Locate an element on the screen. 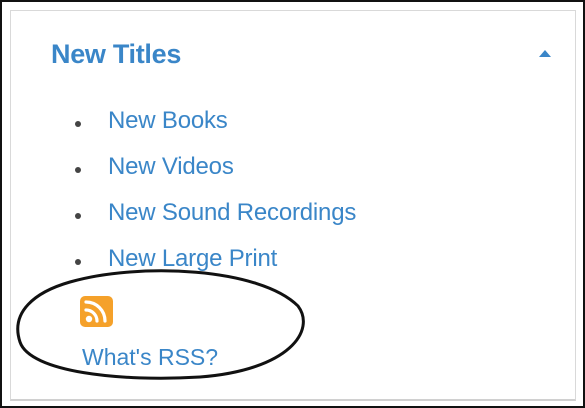 Image resolution: width=585 pixels, height=408 pixels. new-books-link: New Books is located at coordinates (168, 121).